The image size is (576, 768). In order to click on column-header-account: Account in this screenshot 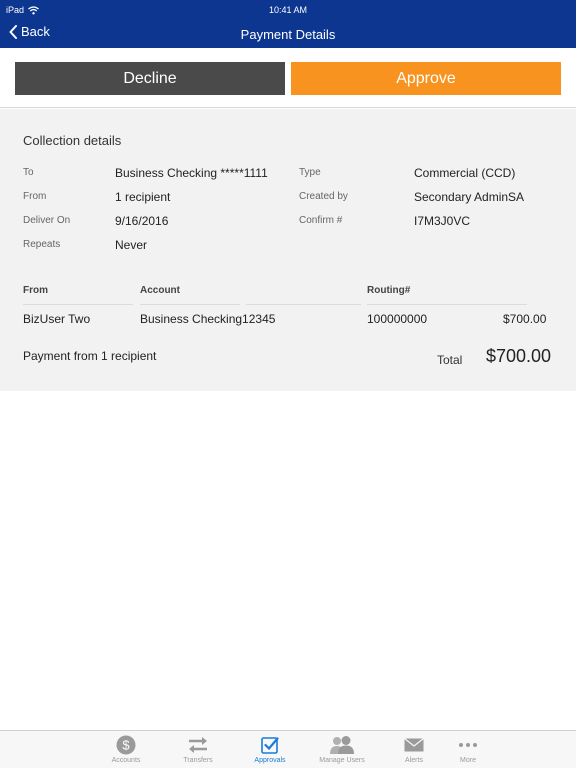, I will do `click(160, 290)`.